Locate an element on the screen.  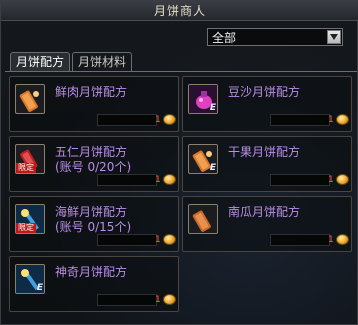
item-name: 豆沙月饼配方 is located at coordinates (264, 92).